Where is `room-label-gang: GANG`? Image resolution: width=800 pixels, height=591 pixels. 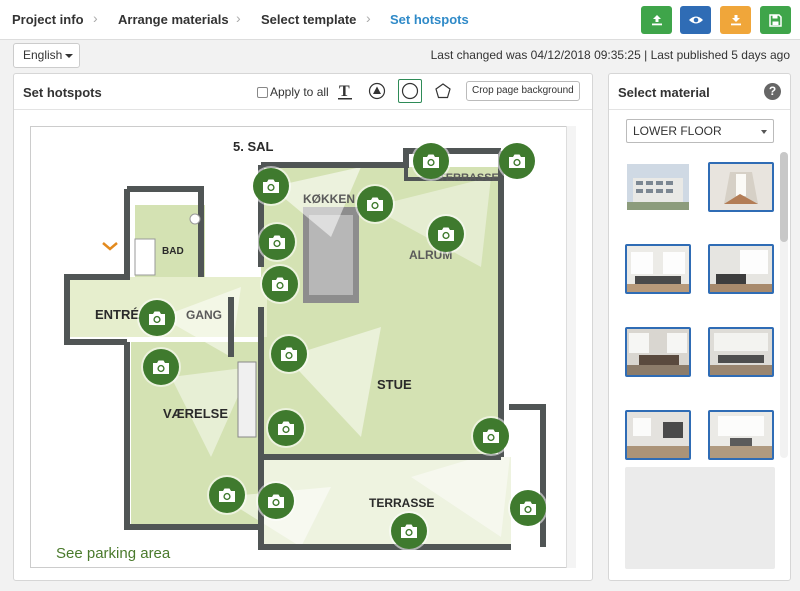
room-label-gang: GANG is located at coordinates (204, 315).